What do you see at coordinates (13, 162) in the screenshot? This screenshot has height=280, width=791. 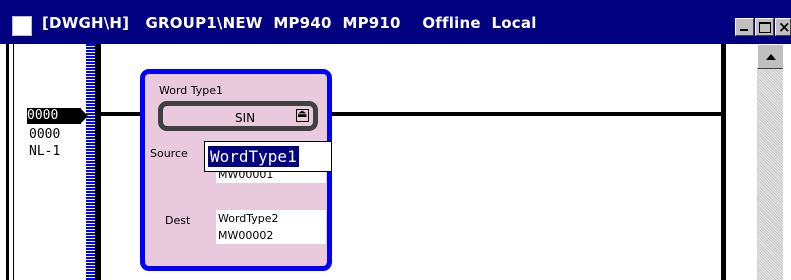 I see `left-inner-border` at bounding box center [13, 162].